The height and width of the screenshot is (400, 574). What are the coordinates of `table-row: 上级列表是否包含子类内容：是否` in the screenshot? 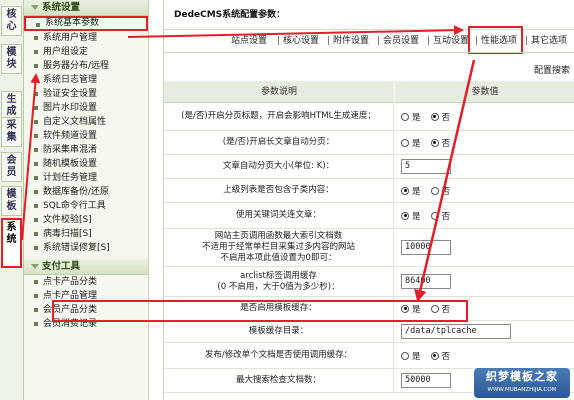 It's located at (369, 191).